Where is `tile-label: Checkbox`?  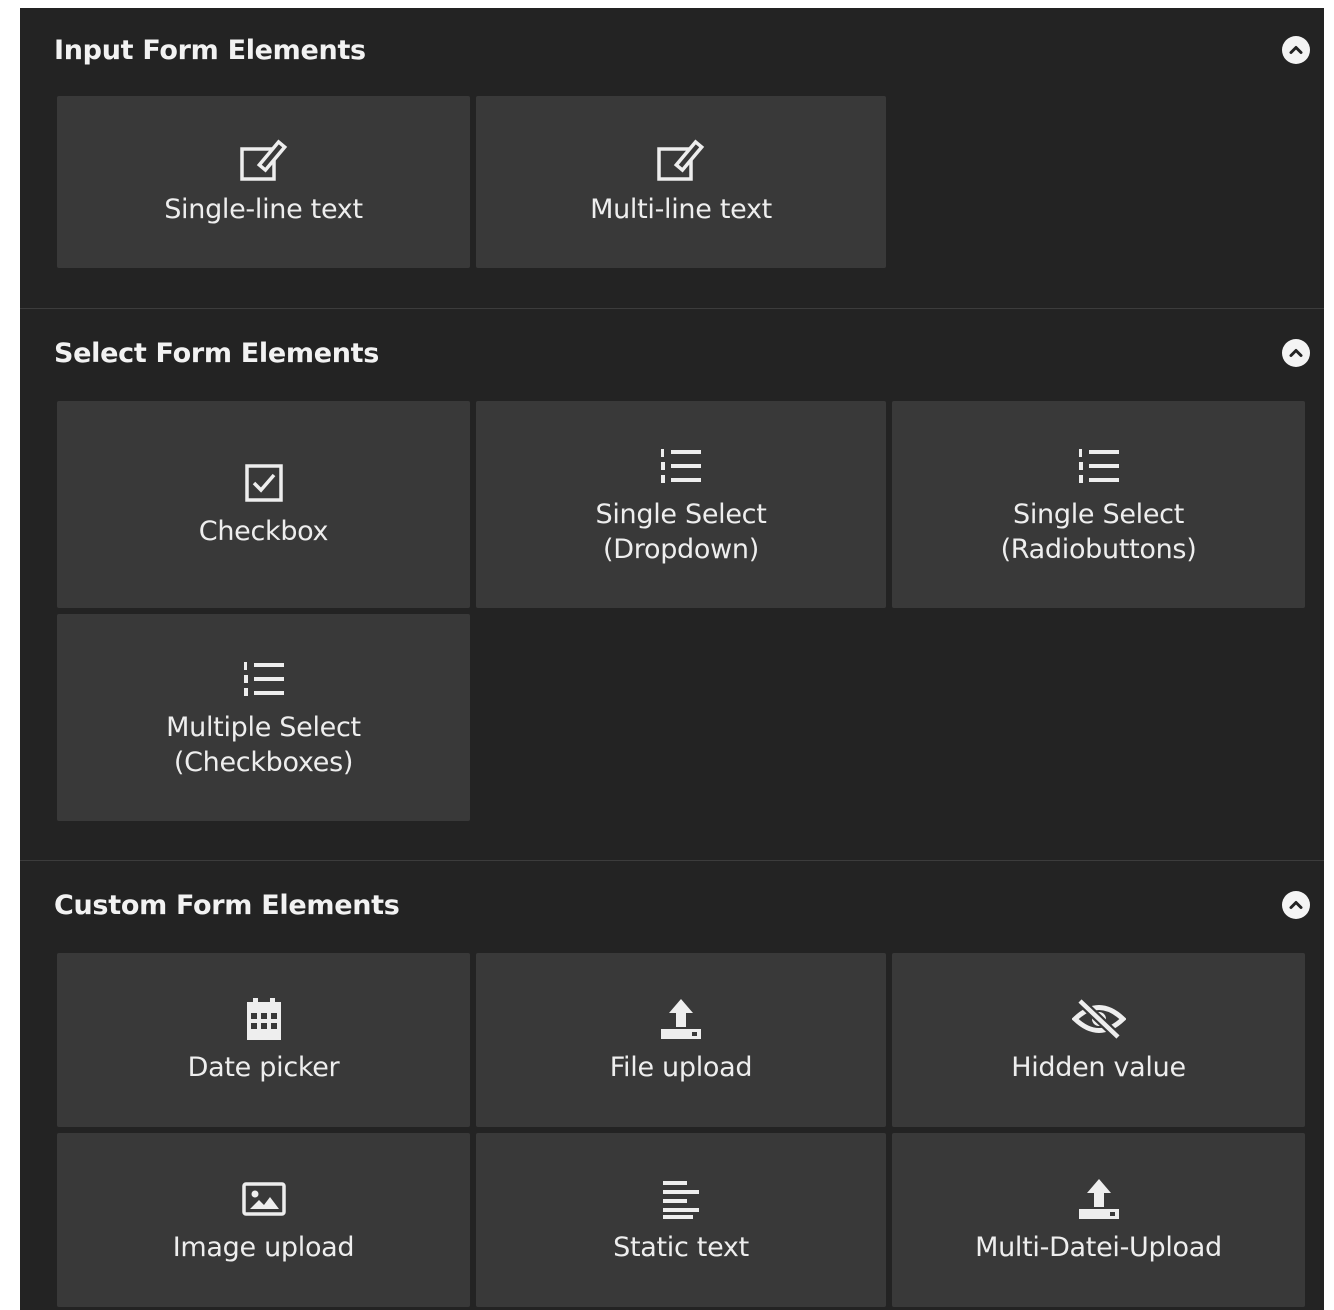
tile-label: Checkbox is located at coordinates (263, 531).